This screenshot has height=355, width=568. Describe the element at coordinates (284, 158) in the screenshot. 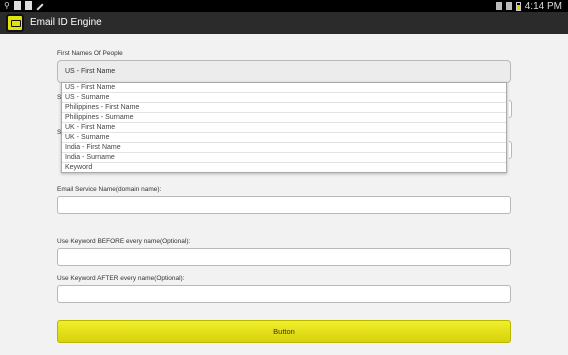

I see `dropdown-option: India - Surname` at that location.